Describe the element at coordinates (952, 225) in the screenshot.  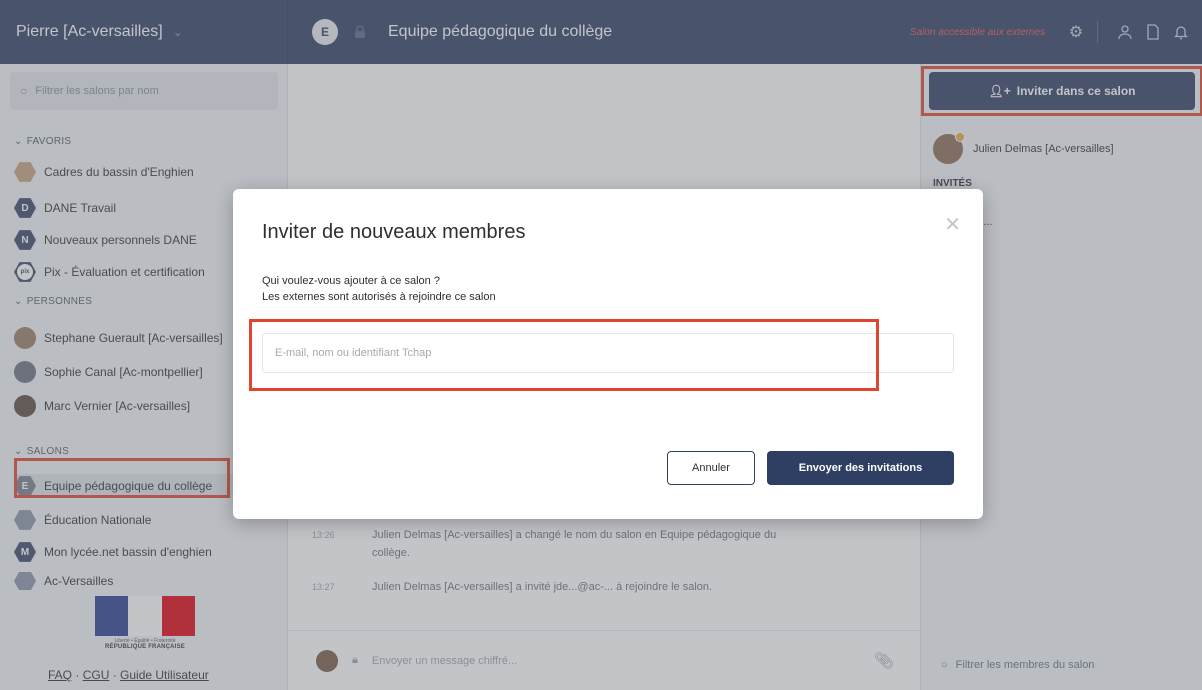
I see `close-icon: ✕` at that location.